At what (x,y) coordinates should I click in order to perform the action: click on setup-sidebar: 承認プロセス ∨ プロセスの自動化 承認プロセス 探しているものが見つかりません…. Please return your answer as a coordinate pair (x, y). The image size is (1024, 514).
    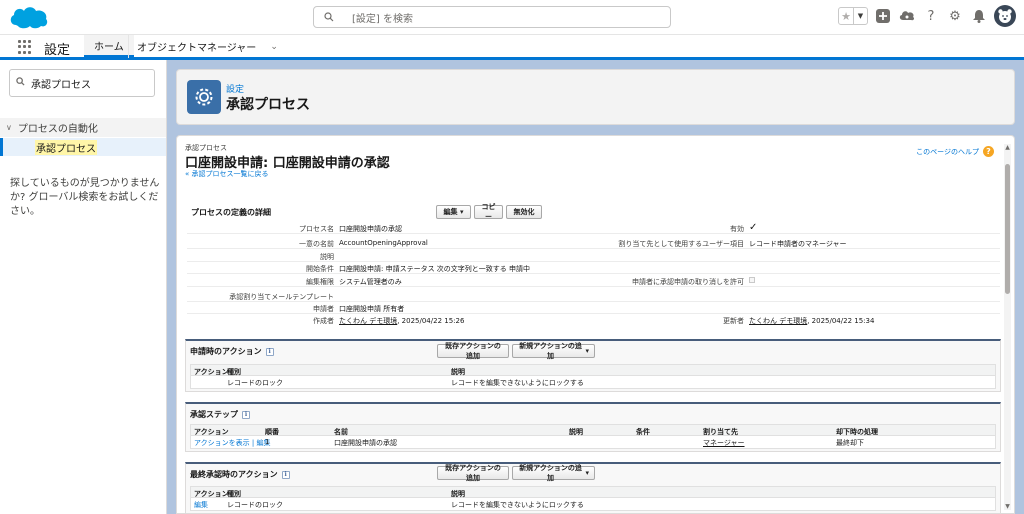
    Looking at the image, I should click on (83, 287).